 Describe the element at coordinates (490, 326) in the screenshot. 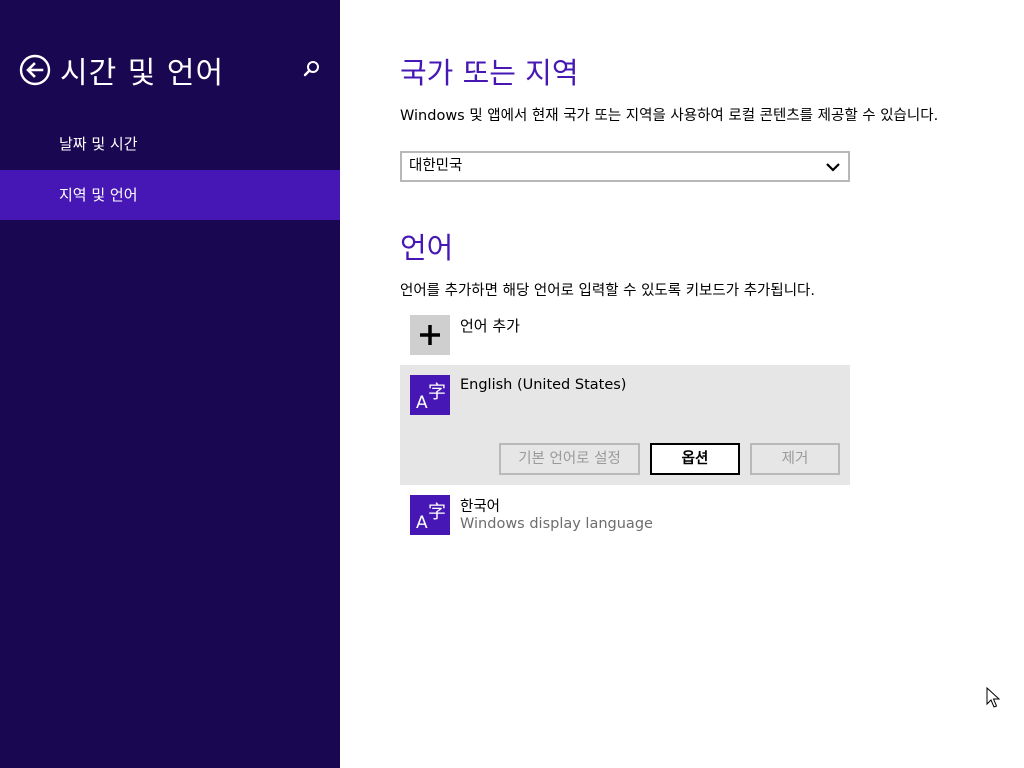

I see `add-language-label: 언어 추가` at that location.